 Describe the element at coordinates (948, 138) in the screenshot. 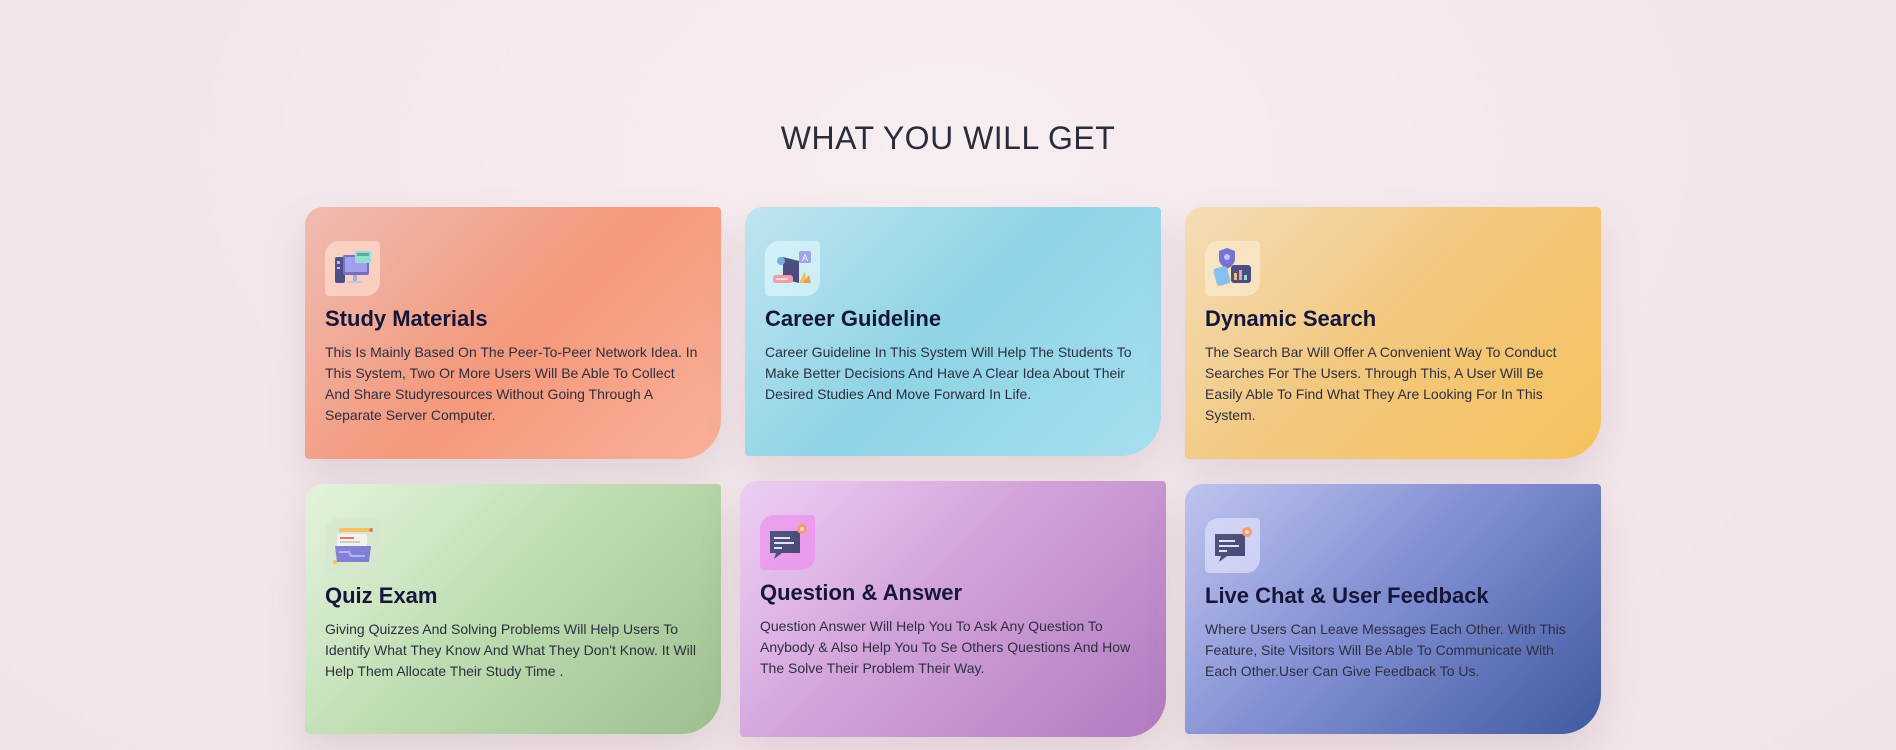

I see `section-title: WHAT YOU WILL GET` at that location.